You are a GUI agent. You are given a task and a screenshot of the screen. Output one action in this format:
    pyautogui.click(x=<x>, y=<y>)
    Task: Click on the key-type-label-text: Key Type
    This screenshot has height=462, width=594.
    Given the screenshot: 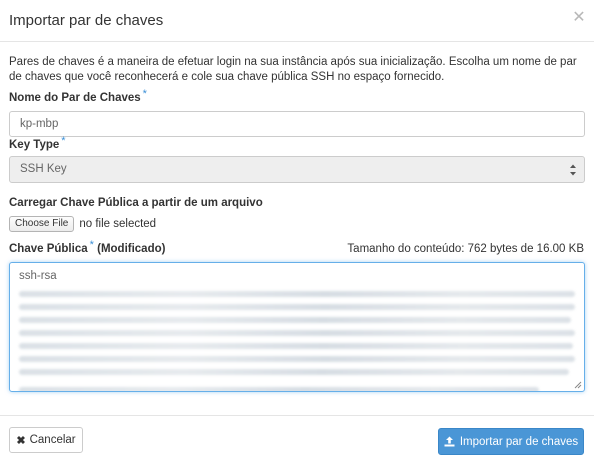 What is the action you would take?
    pyautogui.click(x=34, y=145)
    